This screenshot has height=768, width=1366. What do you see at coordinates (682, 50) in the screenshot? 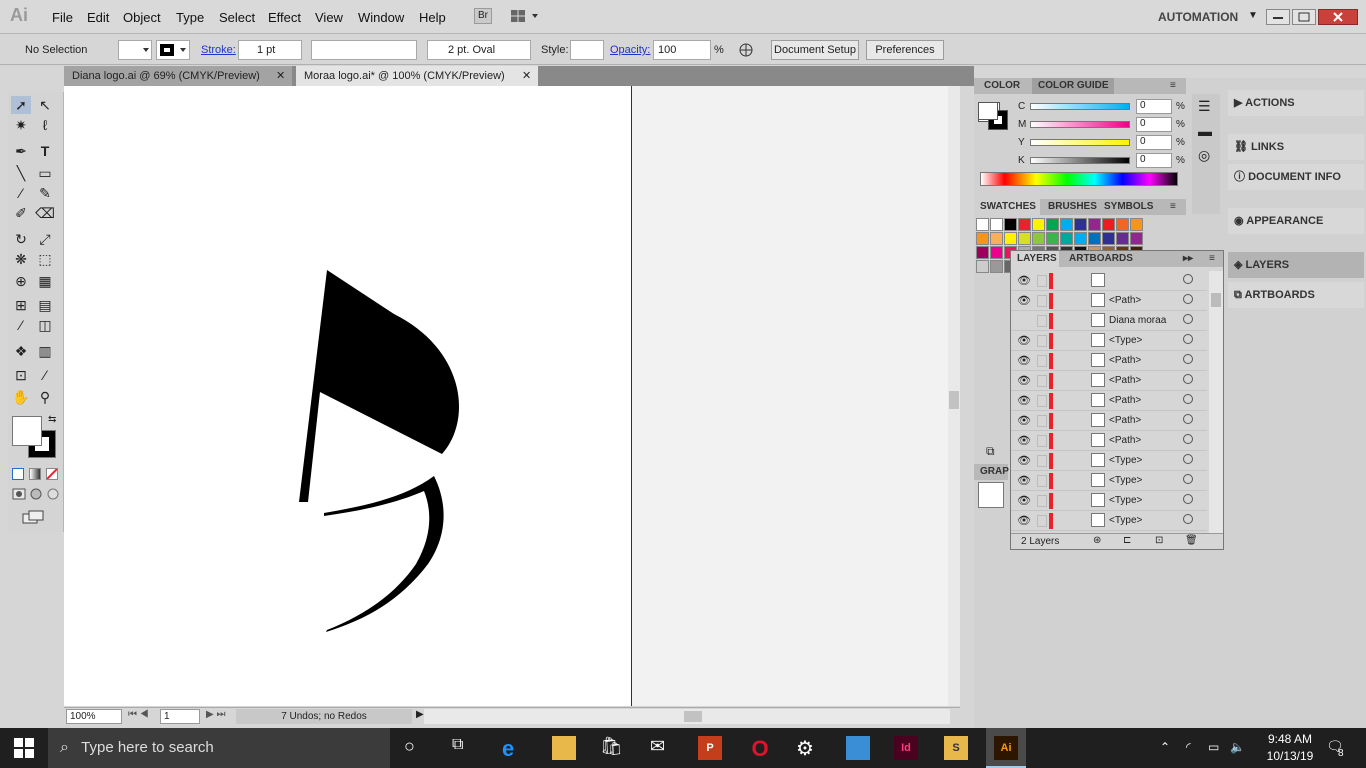
I see `opacity-field: 100` at bounding box center [682, 50].